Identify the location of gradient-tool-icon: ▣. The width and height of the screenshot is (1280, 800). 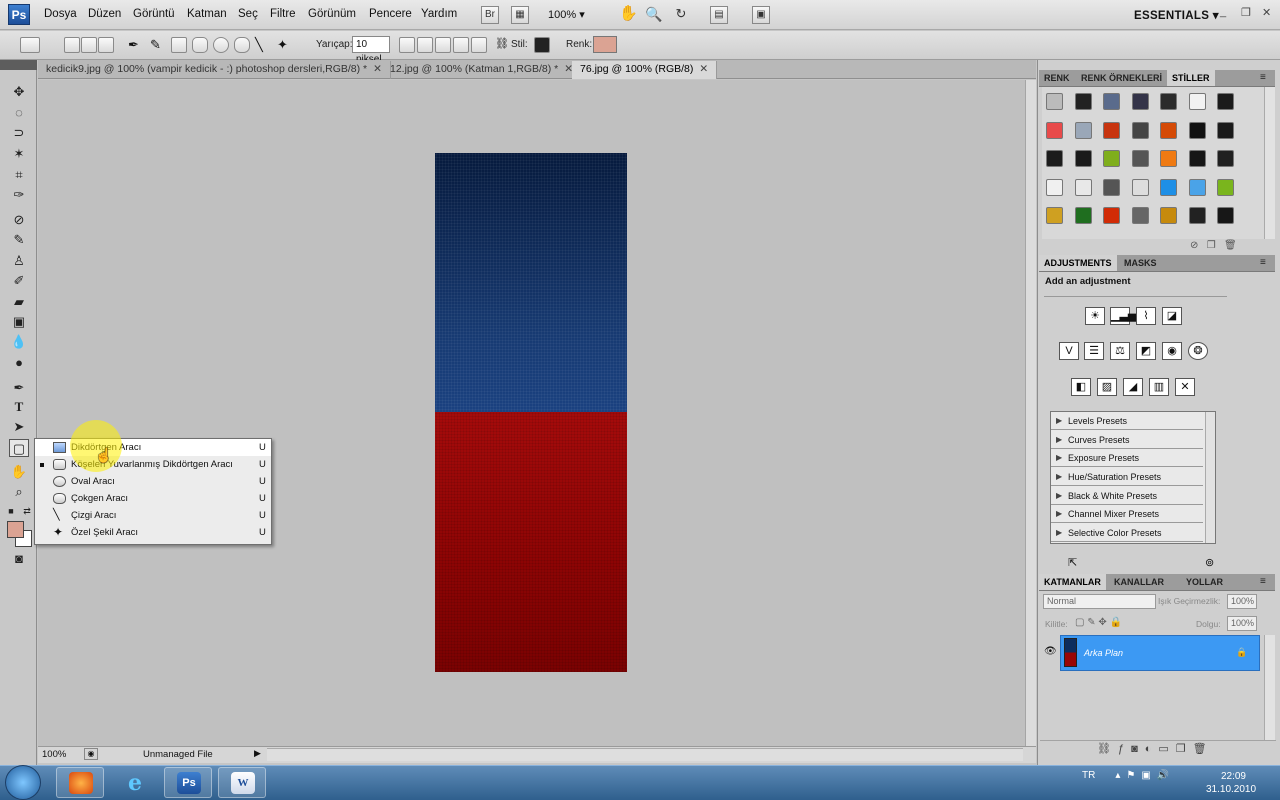
(19, 322).